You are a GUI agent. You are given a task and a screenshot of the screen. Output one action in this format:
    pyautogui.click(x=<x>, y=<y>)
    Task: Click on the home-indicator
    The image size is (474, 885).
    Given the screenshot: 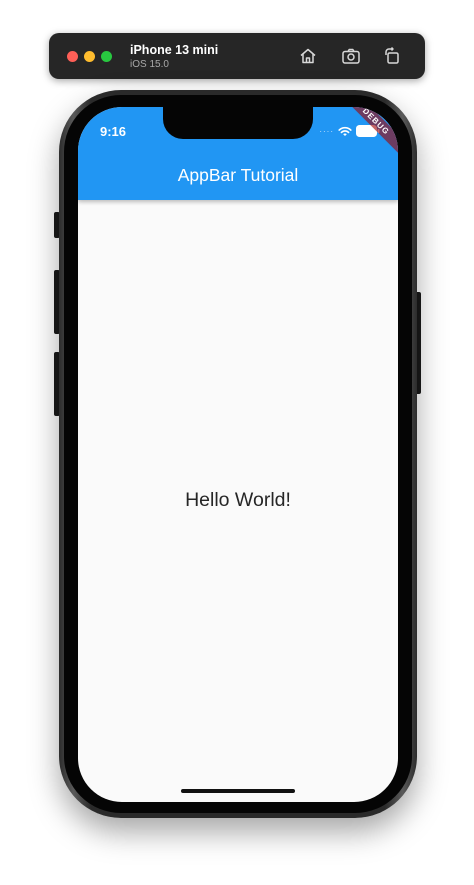 What is the action you would take?
    pyautogui.click(x=238, y=791)
    